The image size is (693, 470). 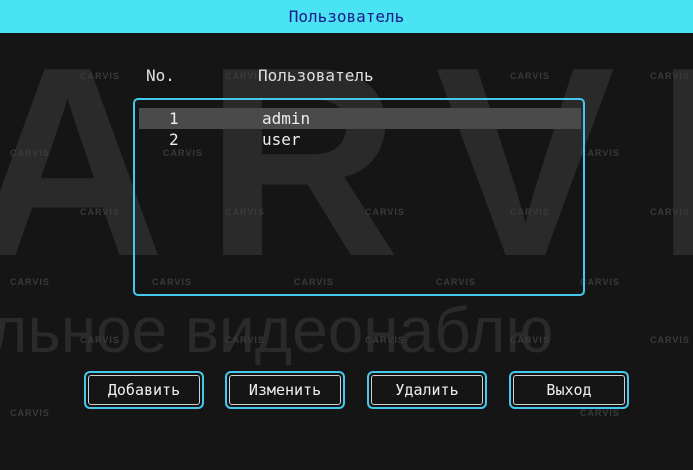 I want to click on user-row-admin: 1 admin, so click(x=360, y=118).